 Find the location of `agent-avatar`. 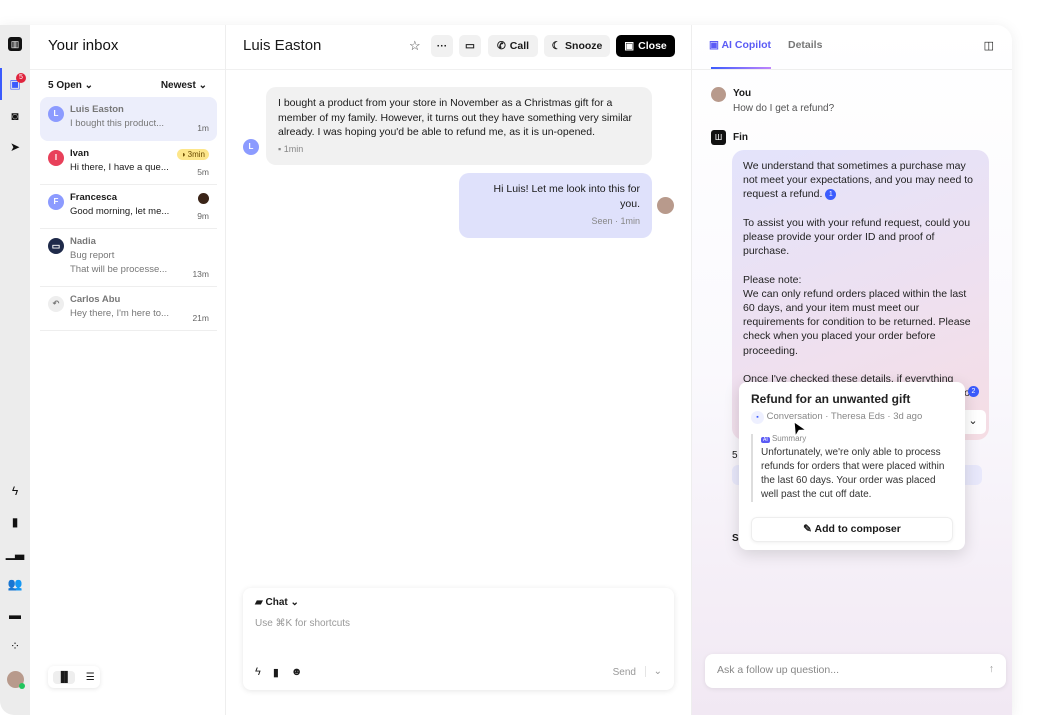

agent-avatar is located at coordinates (665, 205).